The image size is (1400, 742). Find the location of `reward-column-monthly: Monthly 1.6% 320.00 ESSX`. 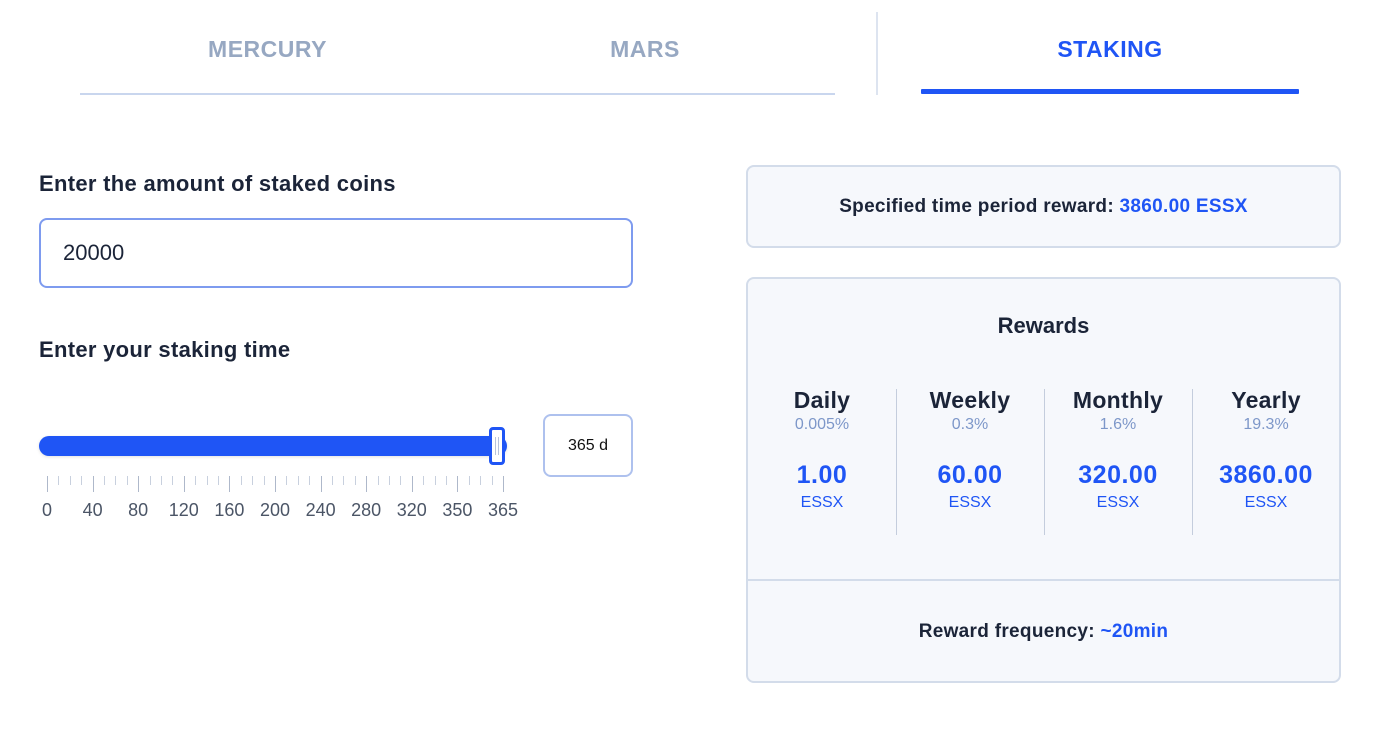

reward-column-monthly: Monthly 1.6% 320.00 ESSX is located at coordinates (1118, 449).